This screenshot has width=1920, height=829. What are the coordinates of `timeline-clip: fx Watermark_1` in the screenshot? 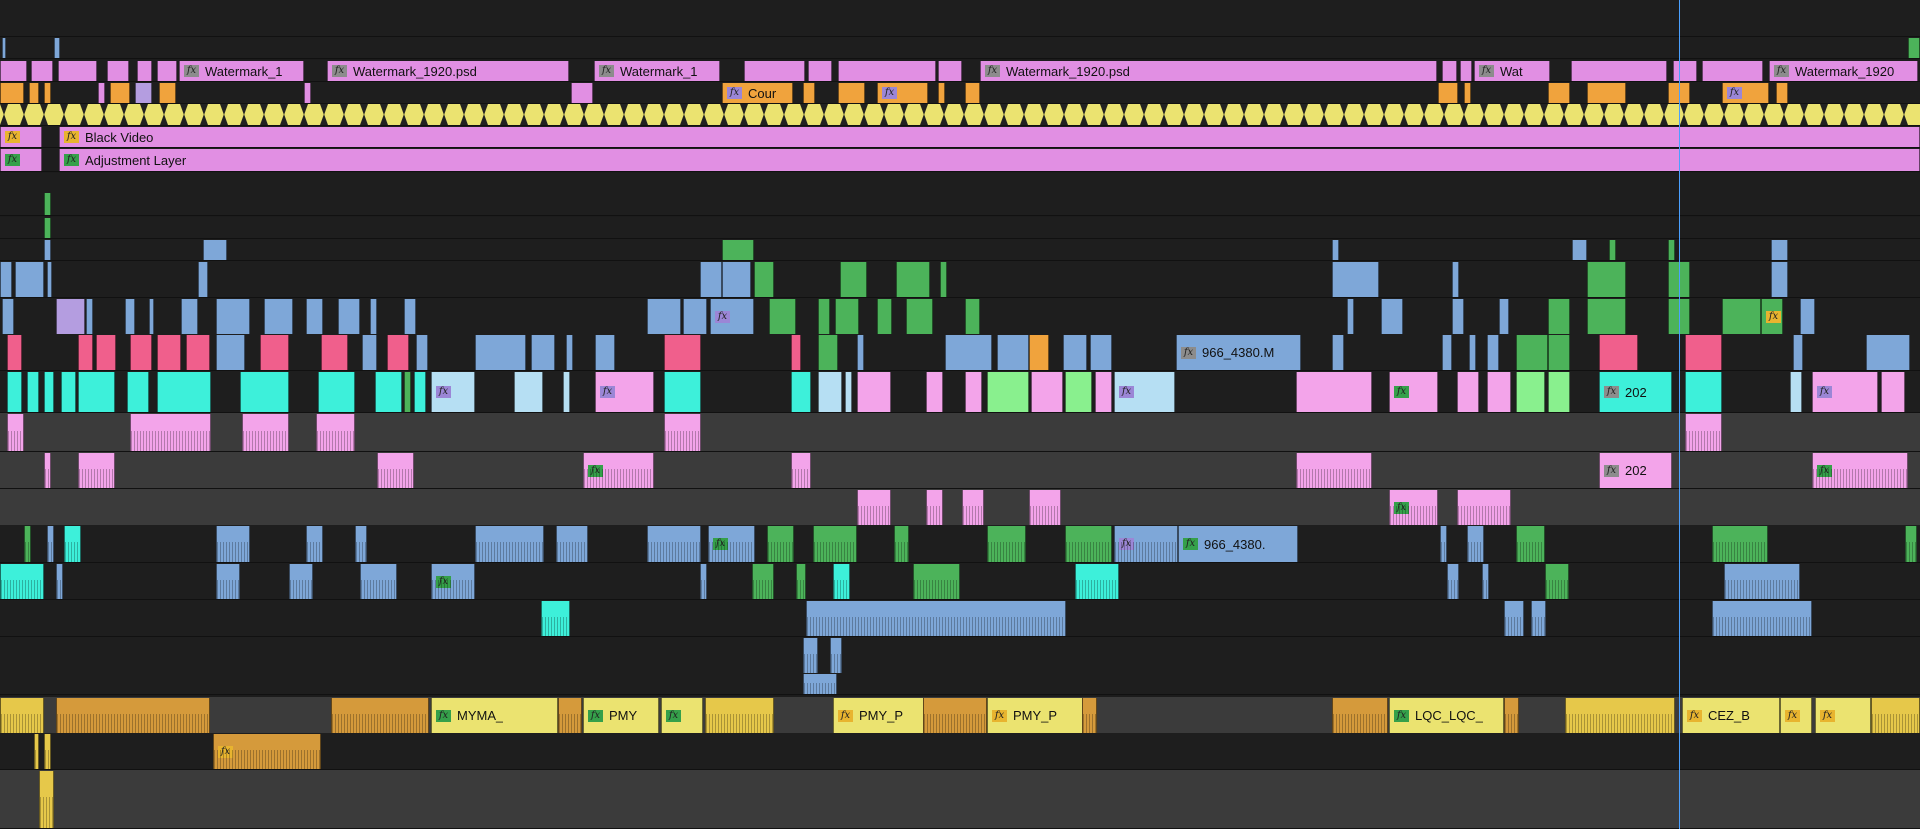 It's located at (241, 71).